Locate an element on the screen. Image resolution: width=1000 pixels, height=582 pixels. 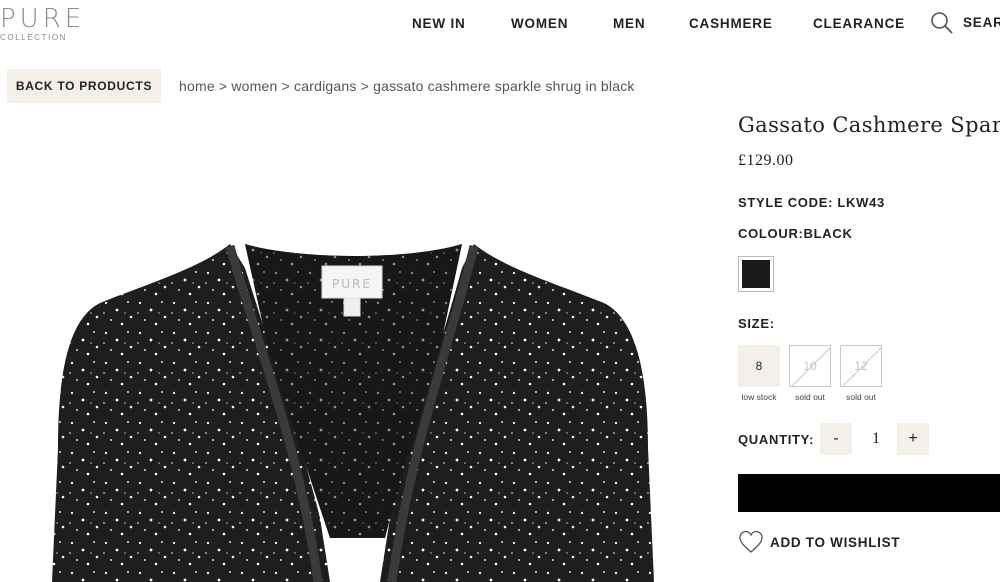
add-to-wishlist-button: ADD TO WISHLIST is located at coordinates (819, 542).